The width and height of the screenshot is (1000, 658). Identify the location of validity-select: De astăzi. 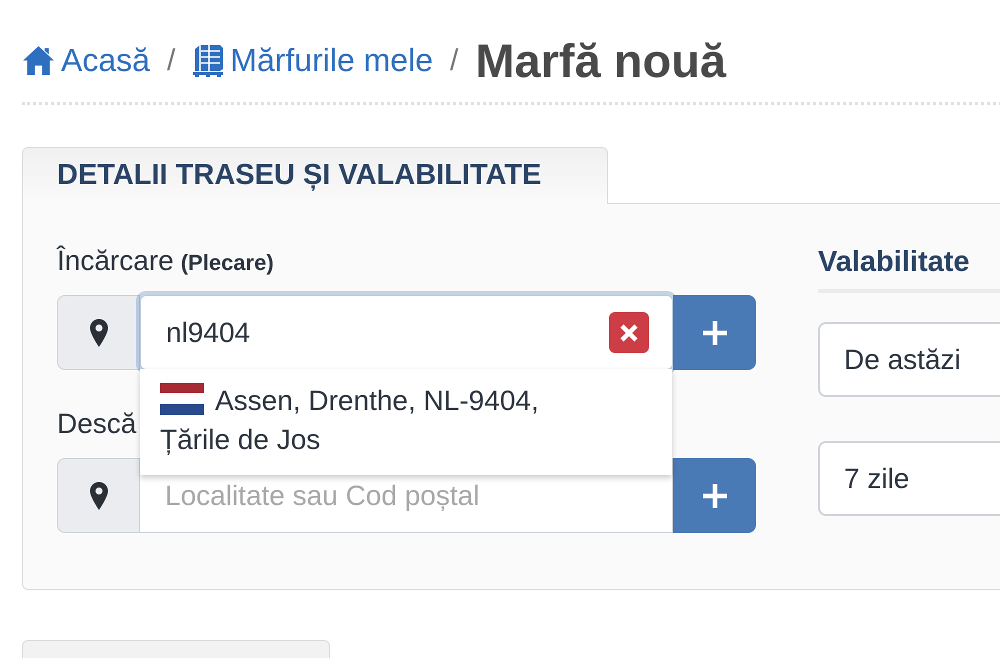
(909, 359).